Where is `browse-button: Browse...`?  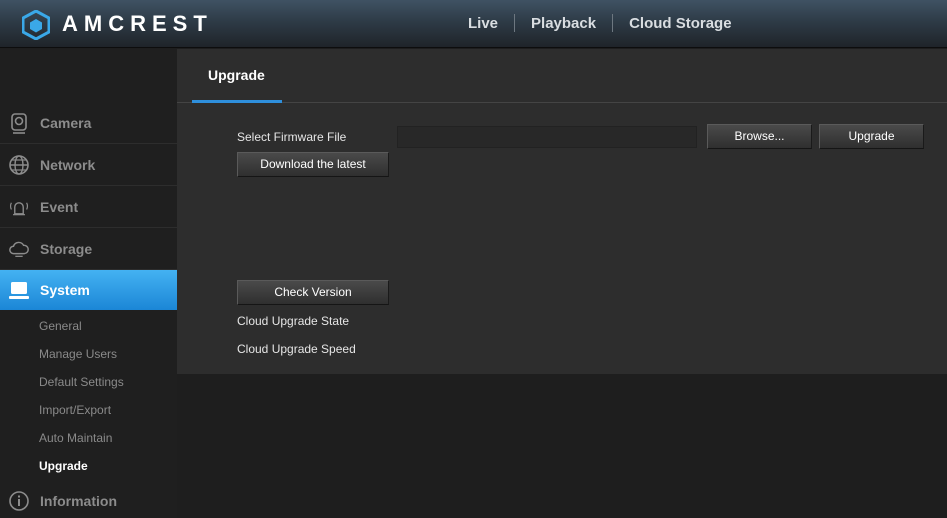 browse-button: Browse... is located at coordinates (759, 136).